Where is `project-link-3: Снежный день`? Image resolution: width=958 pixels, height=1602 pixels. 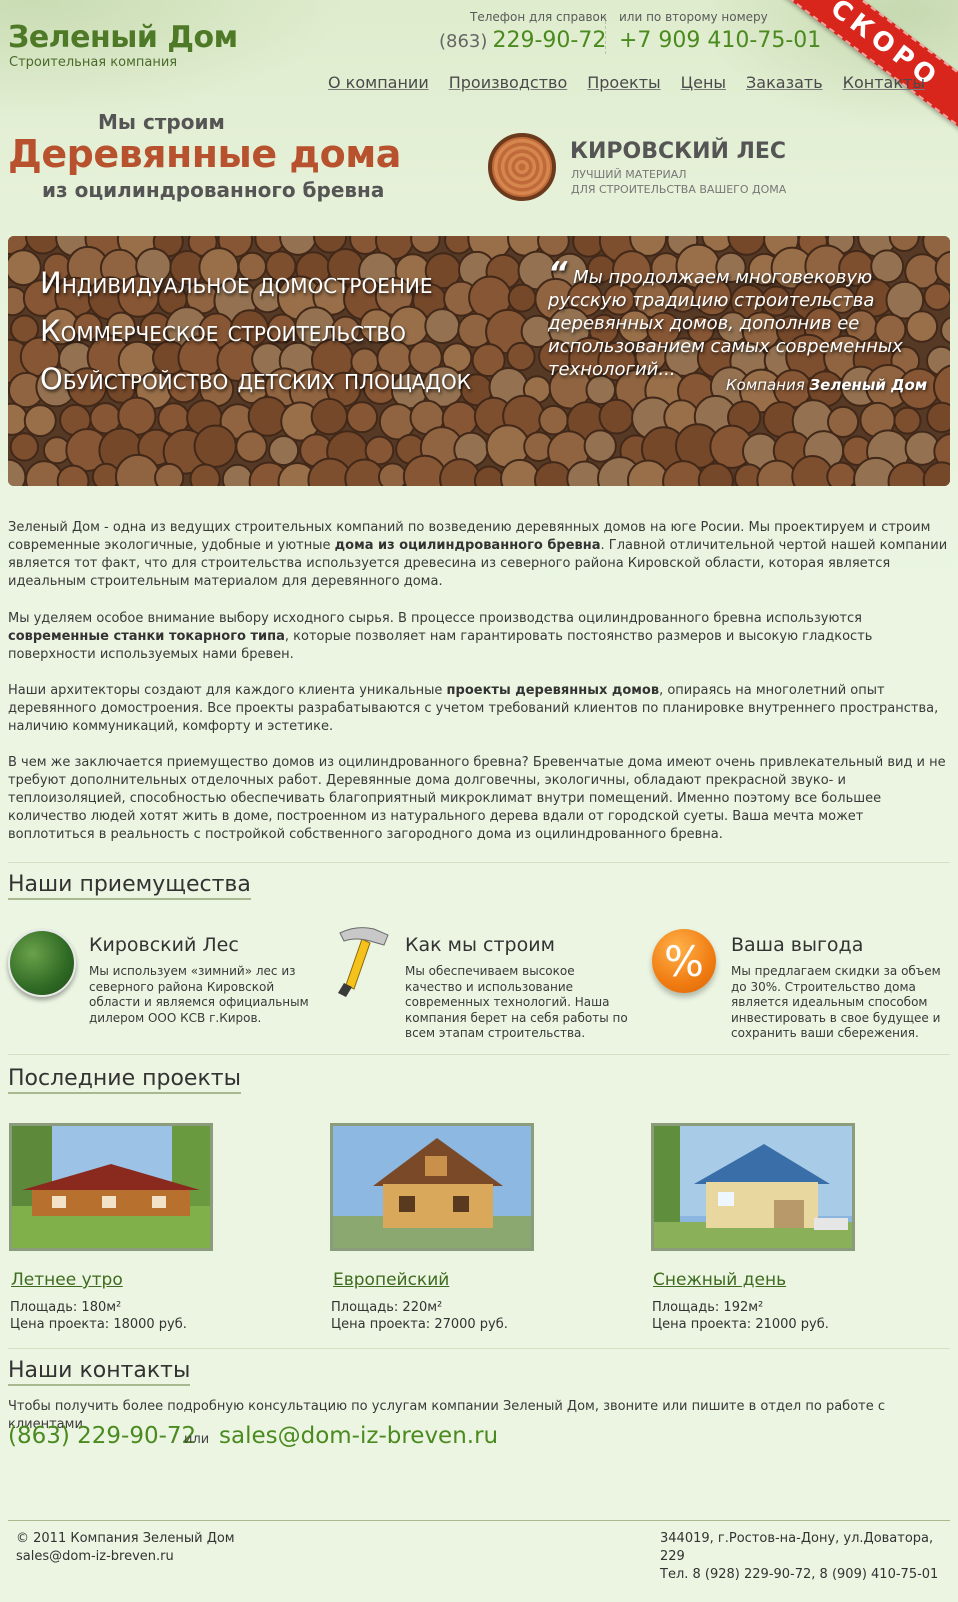
project-link-3: Снежный день is located at coordinates (719, 1280).